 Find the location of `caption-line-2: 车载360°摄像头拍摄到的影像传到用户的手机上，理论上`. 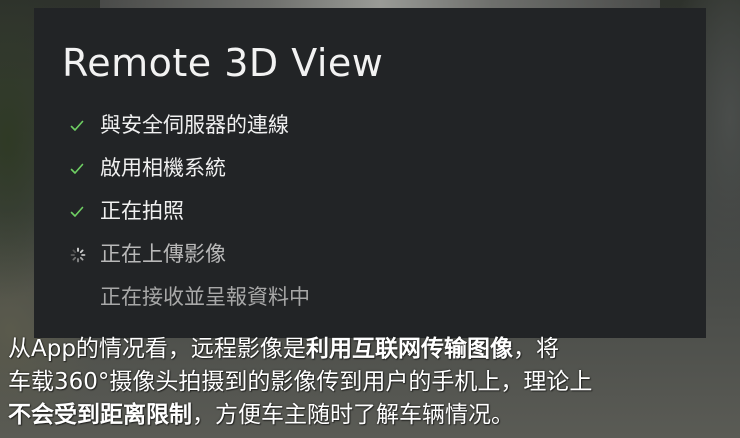

caption-line-2: 车载360°摄像头拍摄到的影像传到用户的手机上，理论上 is located at coordinates (300, 382).